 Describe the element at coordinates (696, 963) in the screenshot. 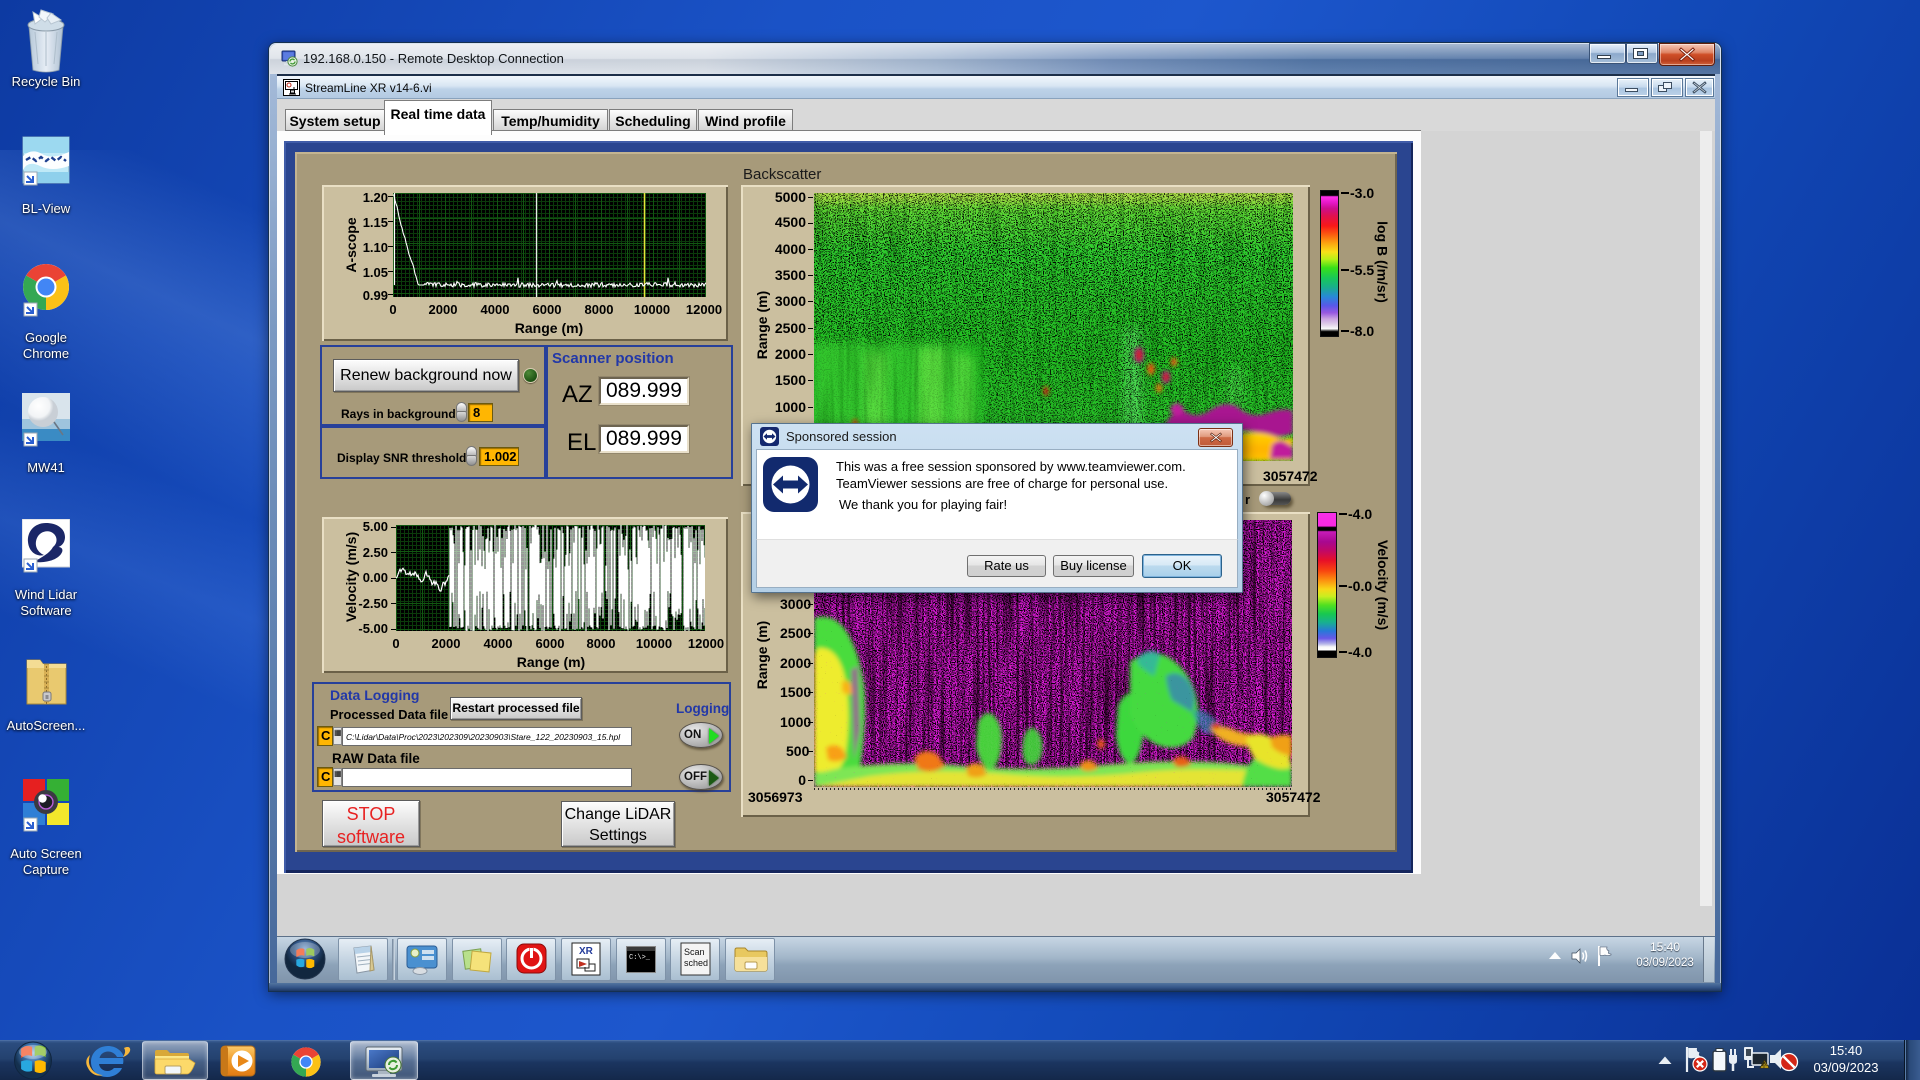

I see `svg-text: sched` at that location.